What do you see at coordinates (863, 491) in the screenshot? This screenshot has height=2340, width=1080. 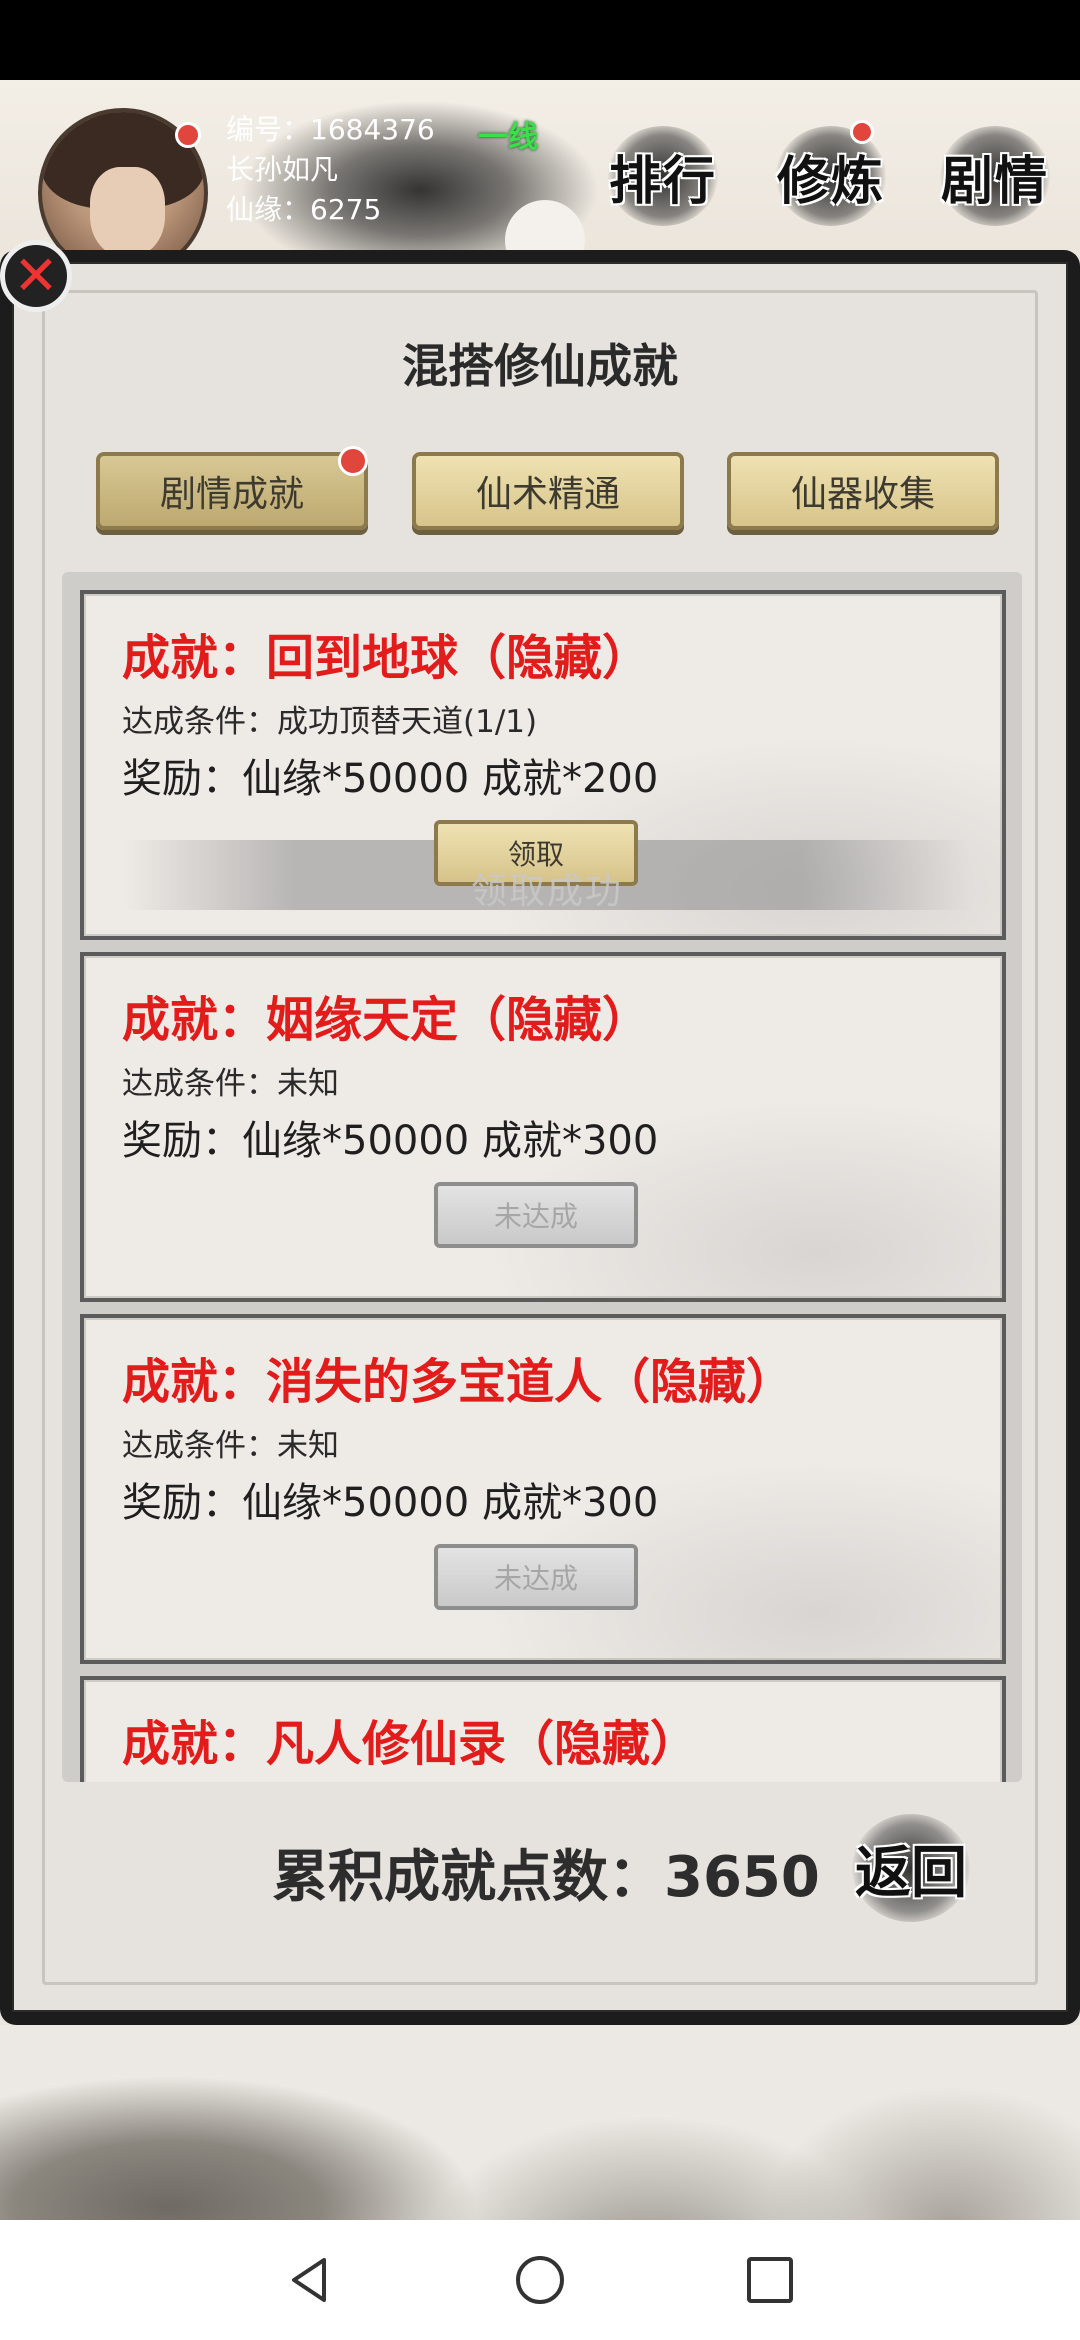 I see `tab-artifact-collection: 仙器收集` at bounding box center [863, 491].